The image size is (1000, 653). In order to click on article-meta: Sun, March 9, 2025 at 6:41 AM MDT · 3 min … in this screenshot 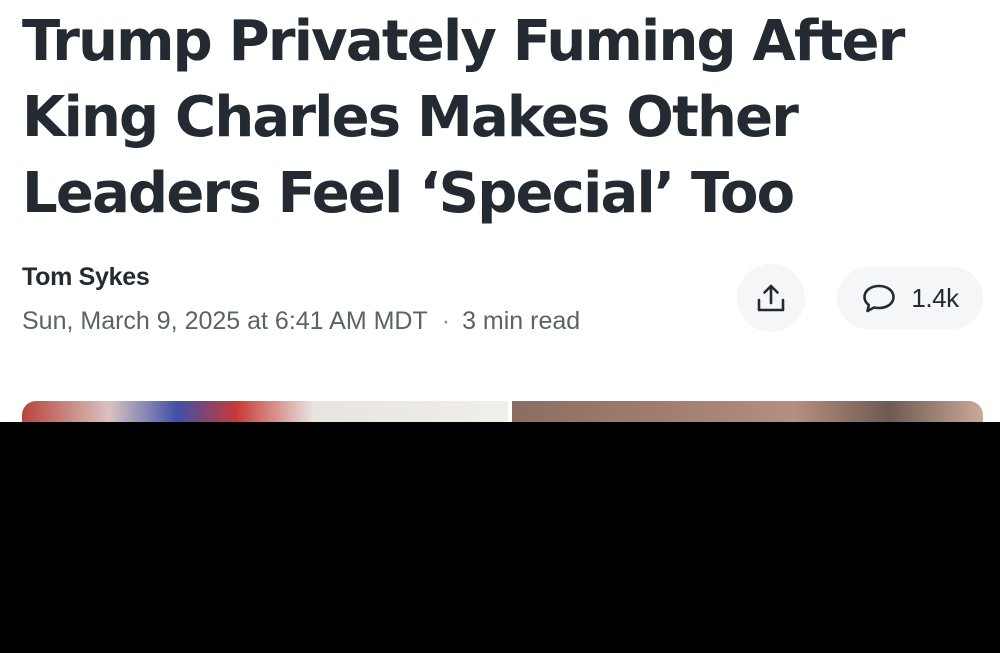, I will do `click(301, 321)`.